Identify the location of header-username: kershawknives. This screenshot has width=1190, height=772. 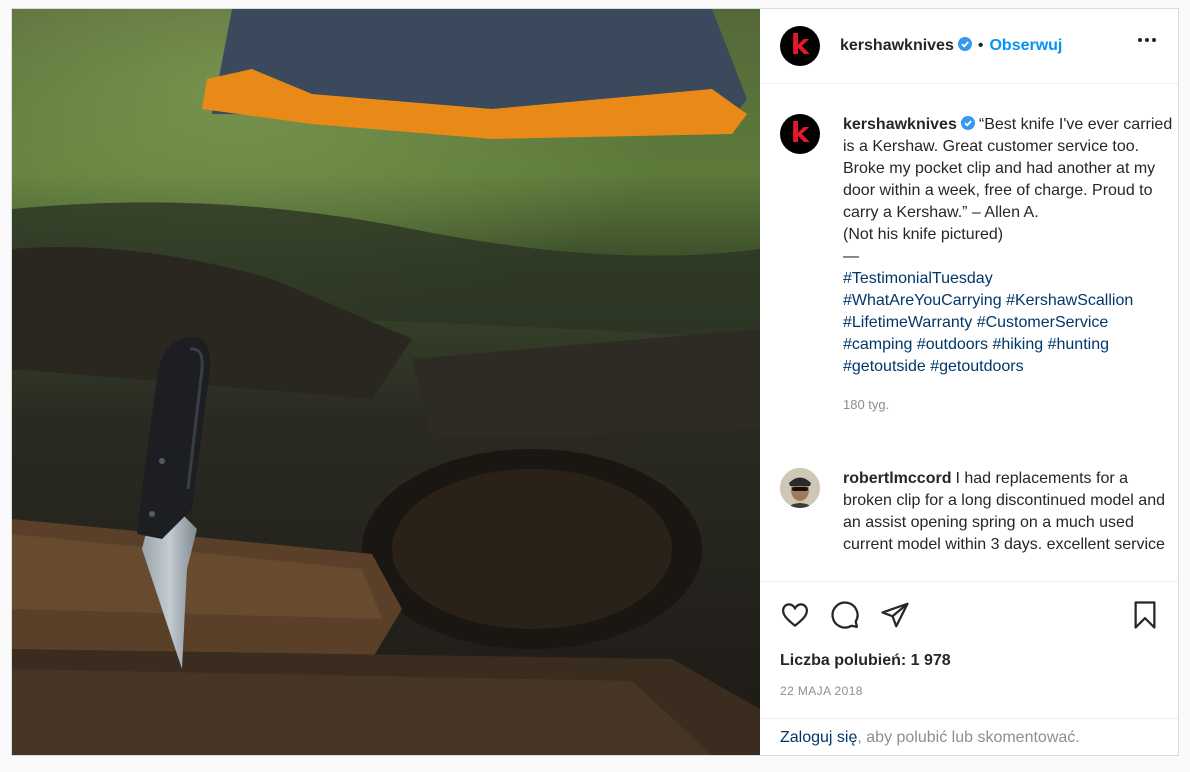
(897, 45).